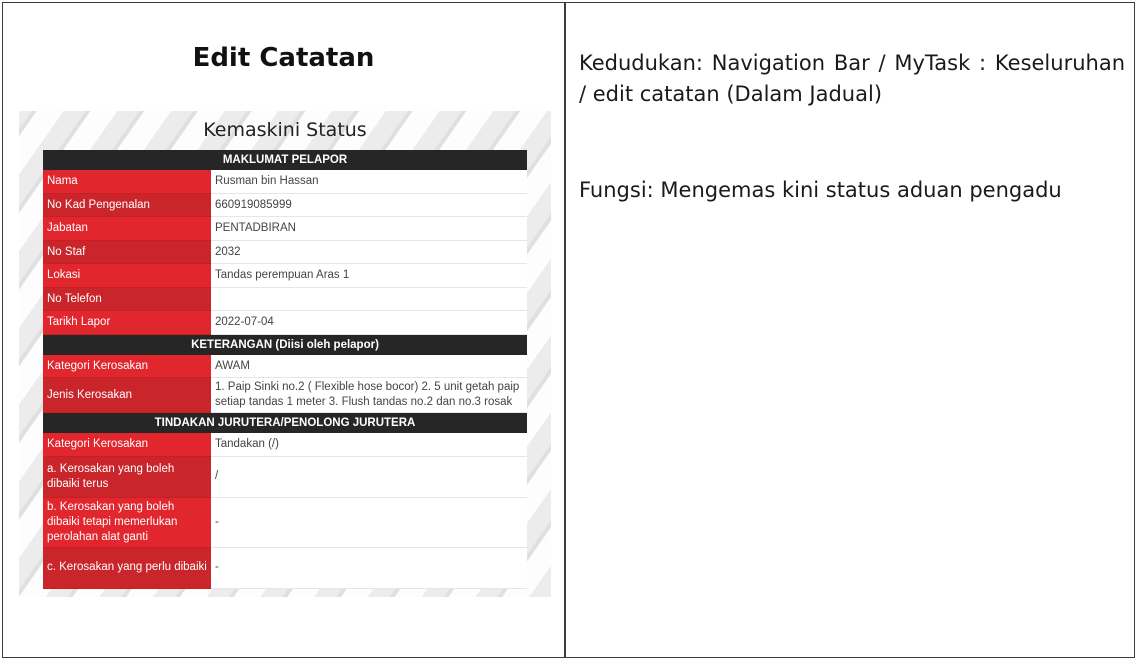 This screenshot has height=659, width=1138. I want to click on table-row: Kategori Kerosakan Tandakan (/), so click(285, 445).